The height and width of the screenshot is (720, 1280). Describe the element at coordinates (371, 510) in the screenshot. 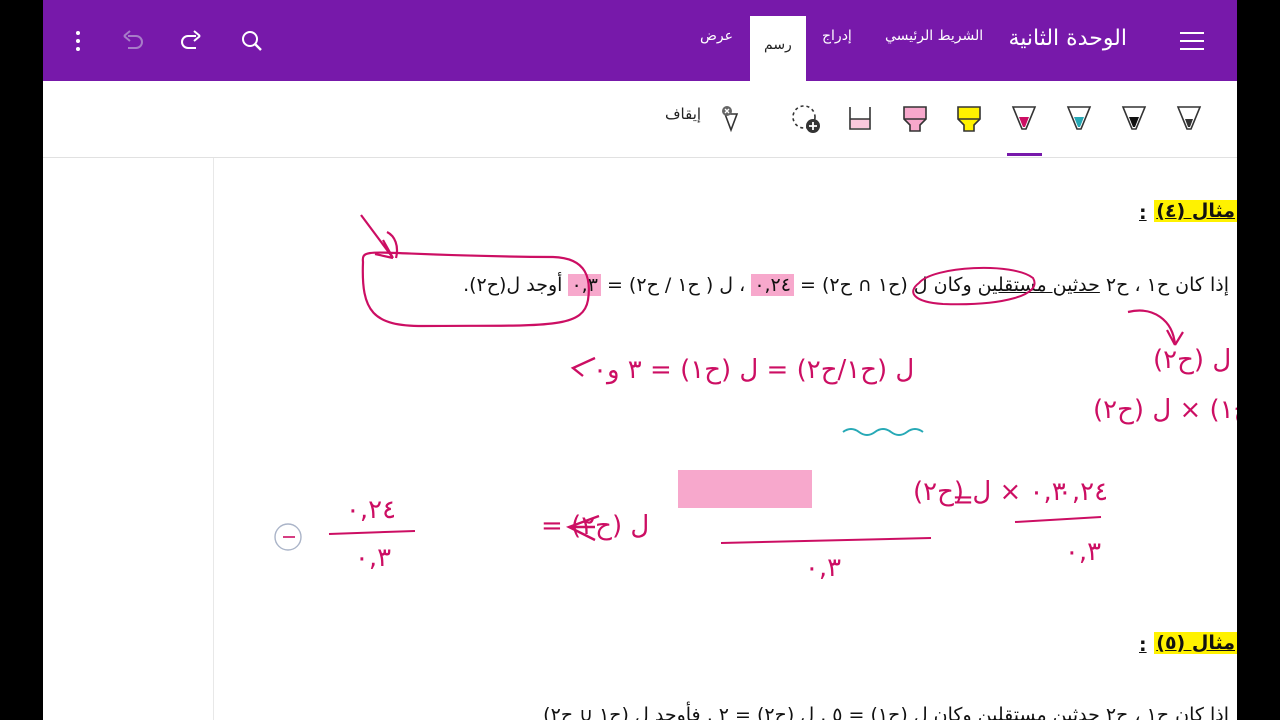

I see `ink-result-num: ٠,٢٤` at that location.